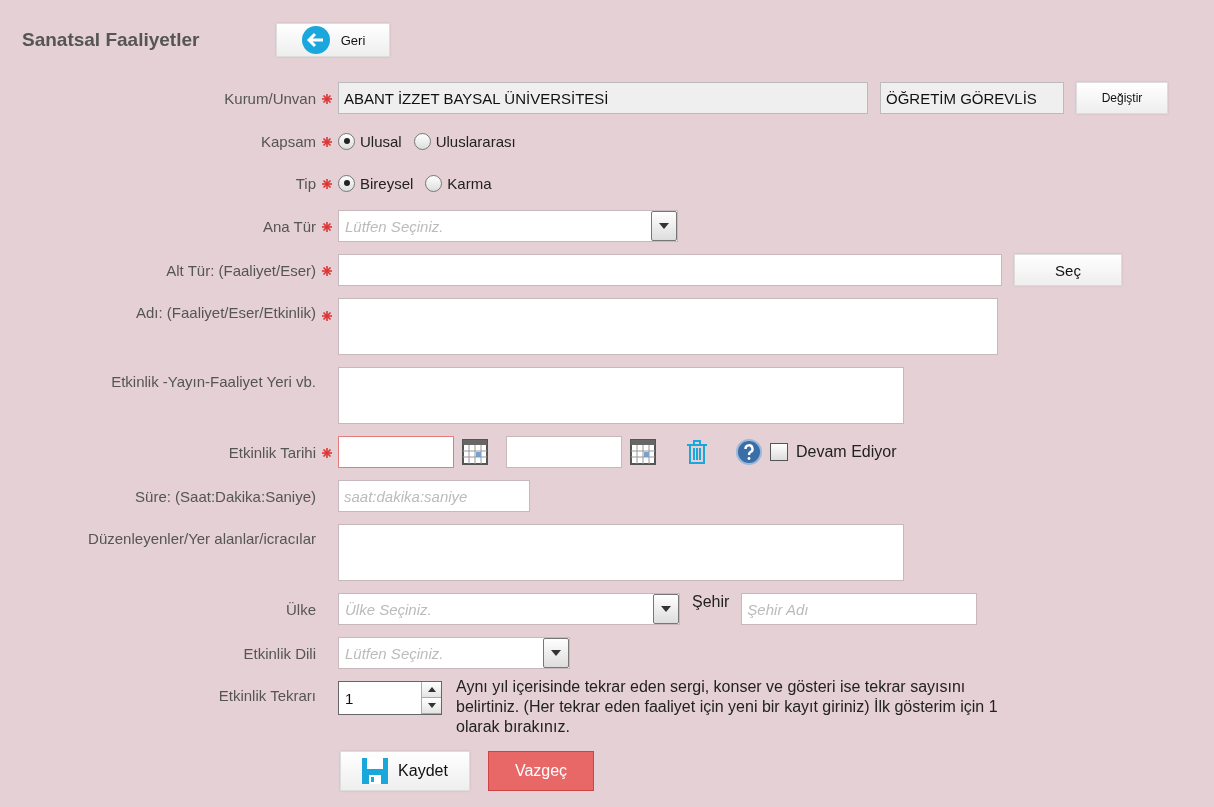 The height and width of the screenshot is (807, 1214). Describe the element at coordinates (603, 98) in the screenshot. I see `institution-field: ABANT İZZET BAYSAL ÜNİVERSİTESİ` at that location.